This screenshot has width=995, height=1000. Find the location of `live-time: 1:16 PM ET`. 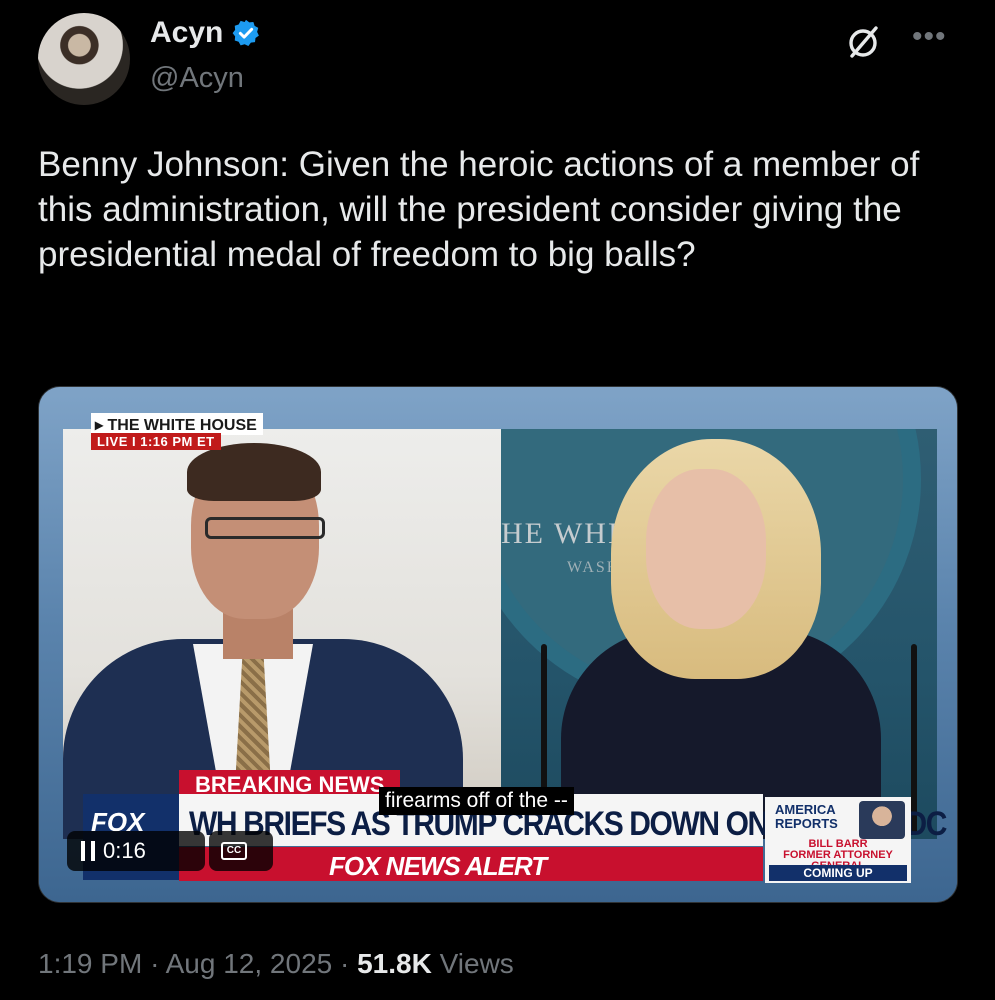

live-time: 1:16 PM ET is located at coordinates (177, 441).